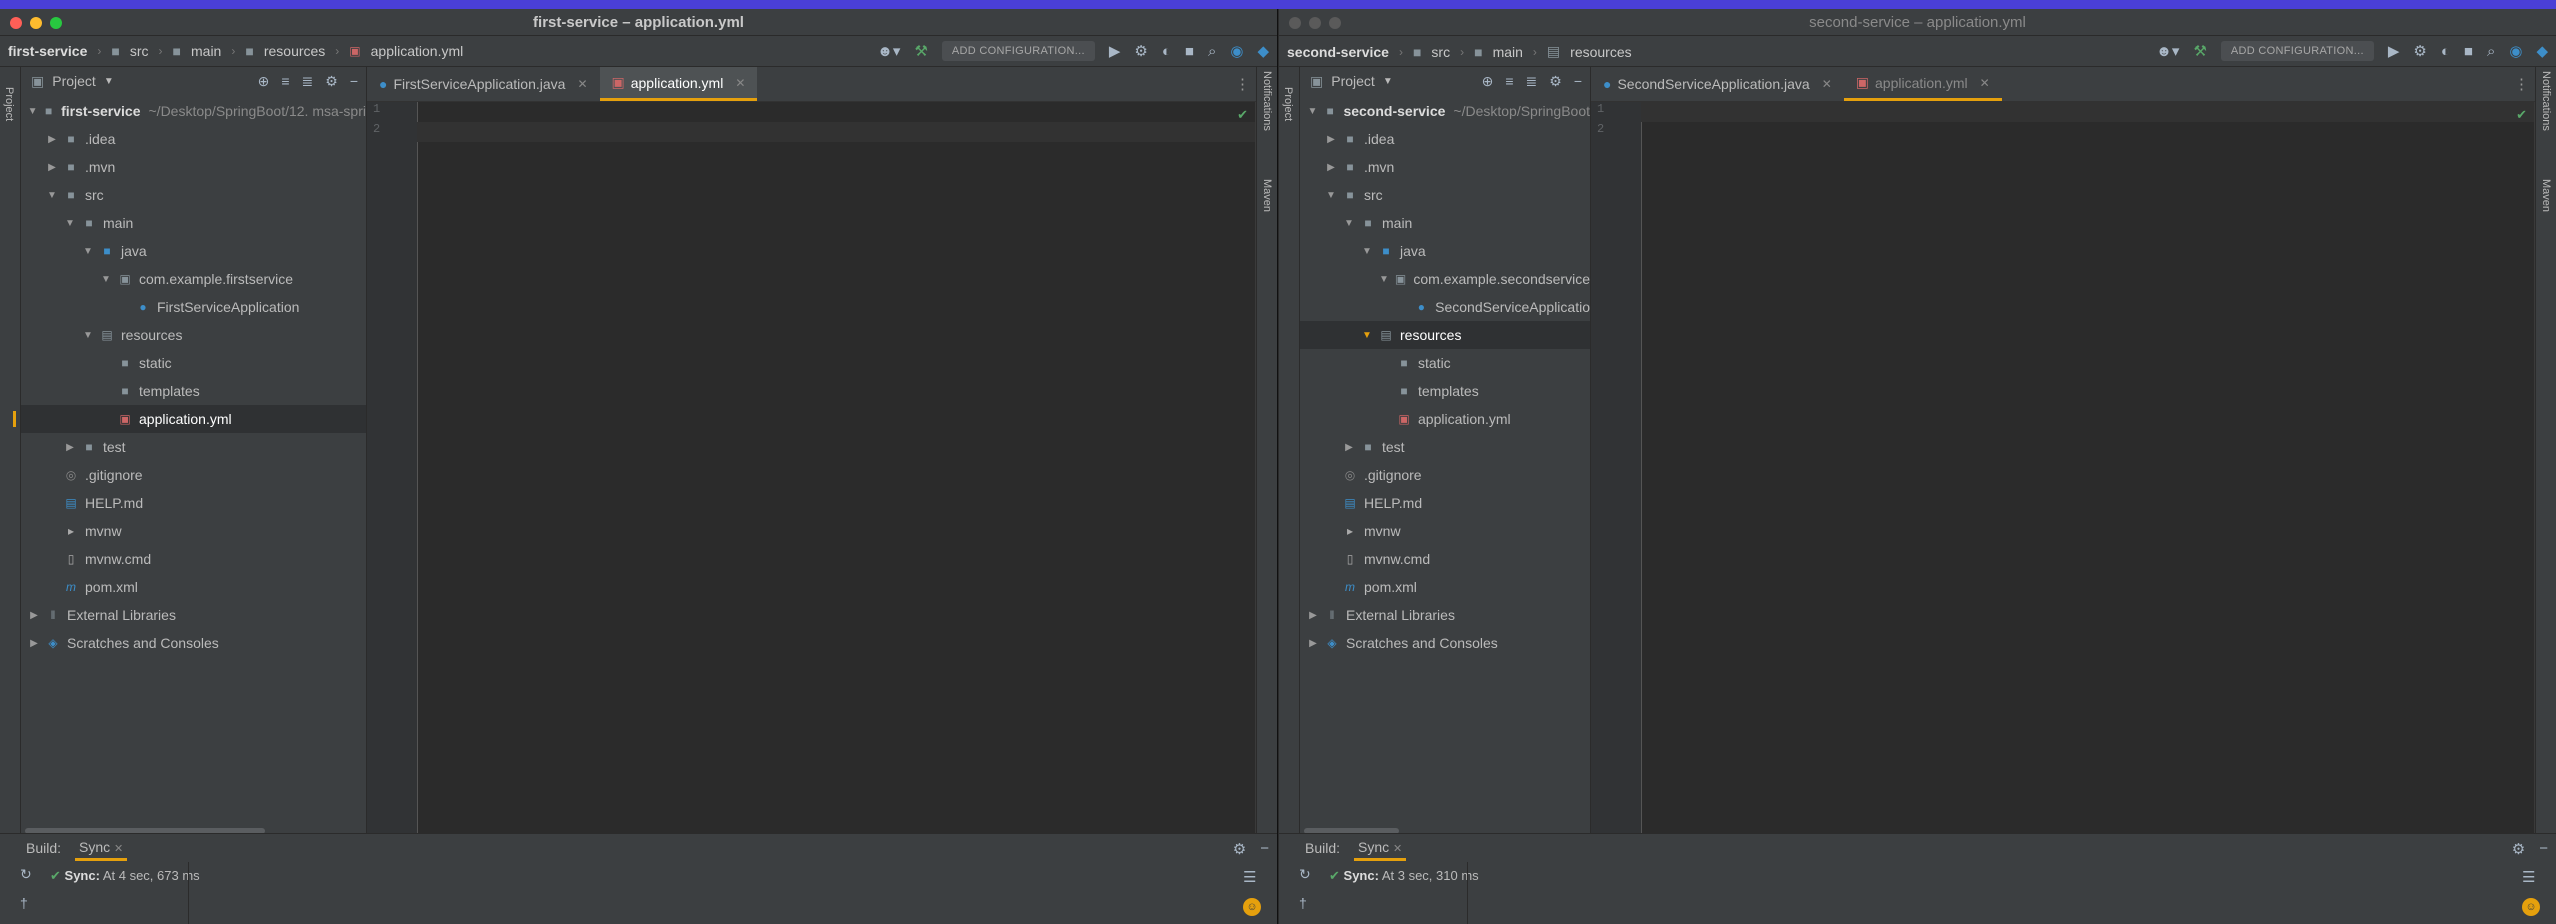 This screenshot has width=2556, height=924. I want to click on crumb-main: main, so click(206, 51).